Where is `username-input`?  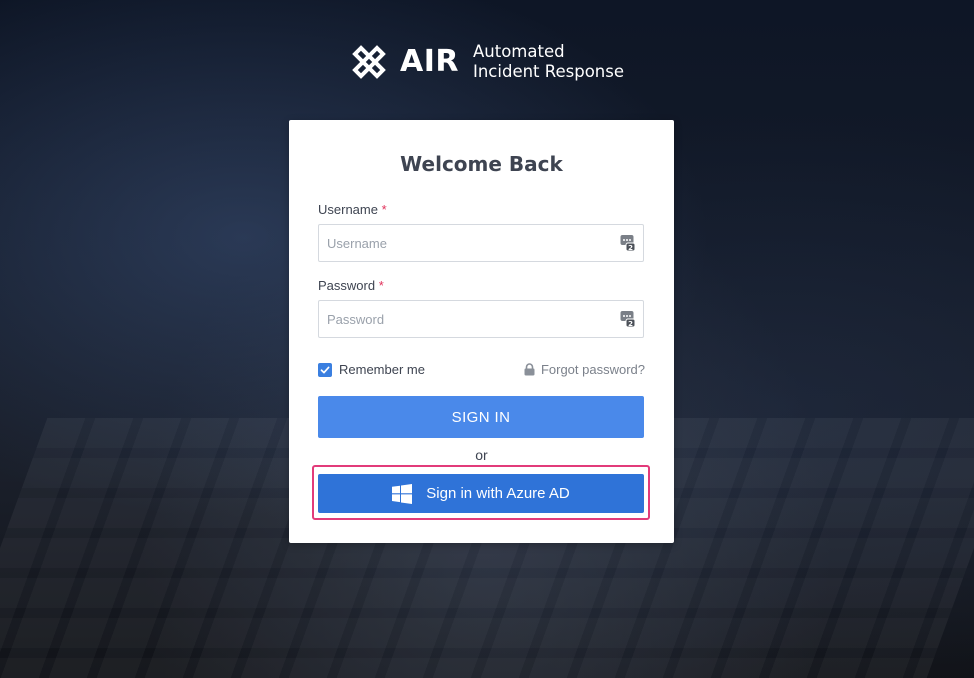
username-input is located at coordinates (459, 243).